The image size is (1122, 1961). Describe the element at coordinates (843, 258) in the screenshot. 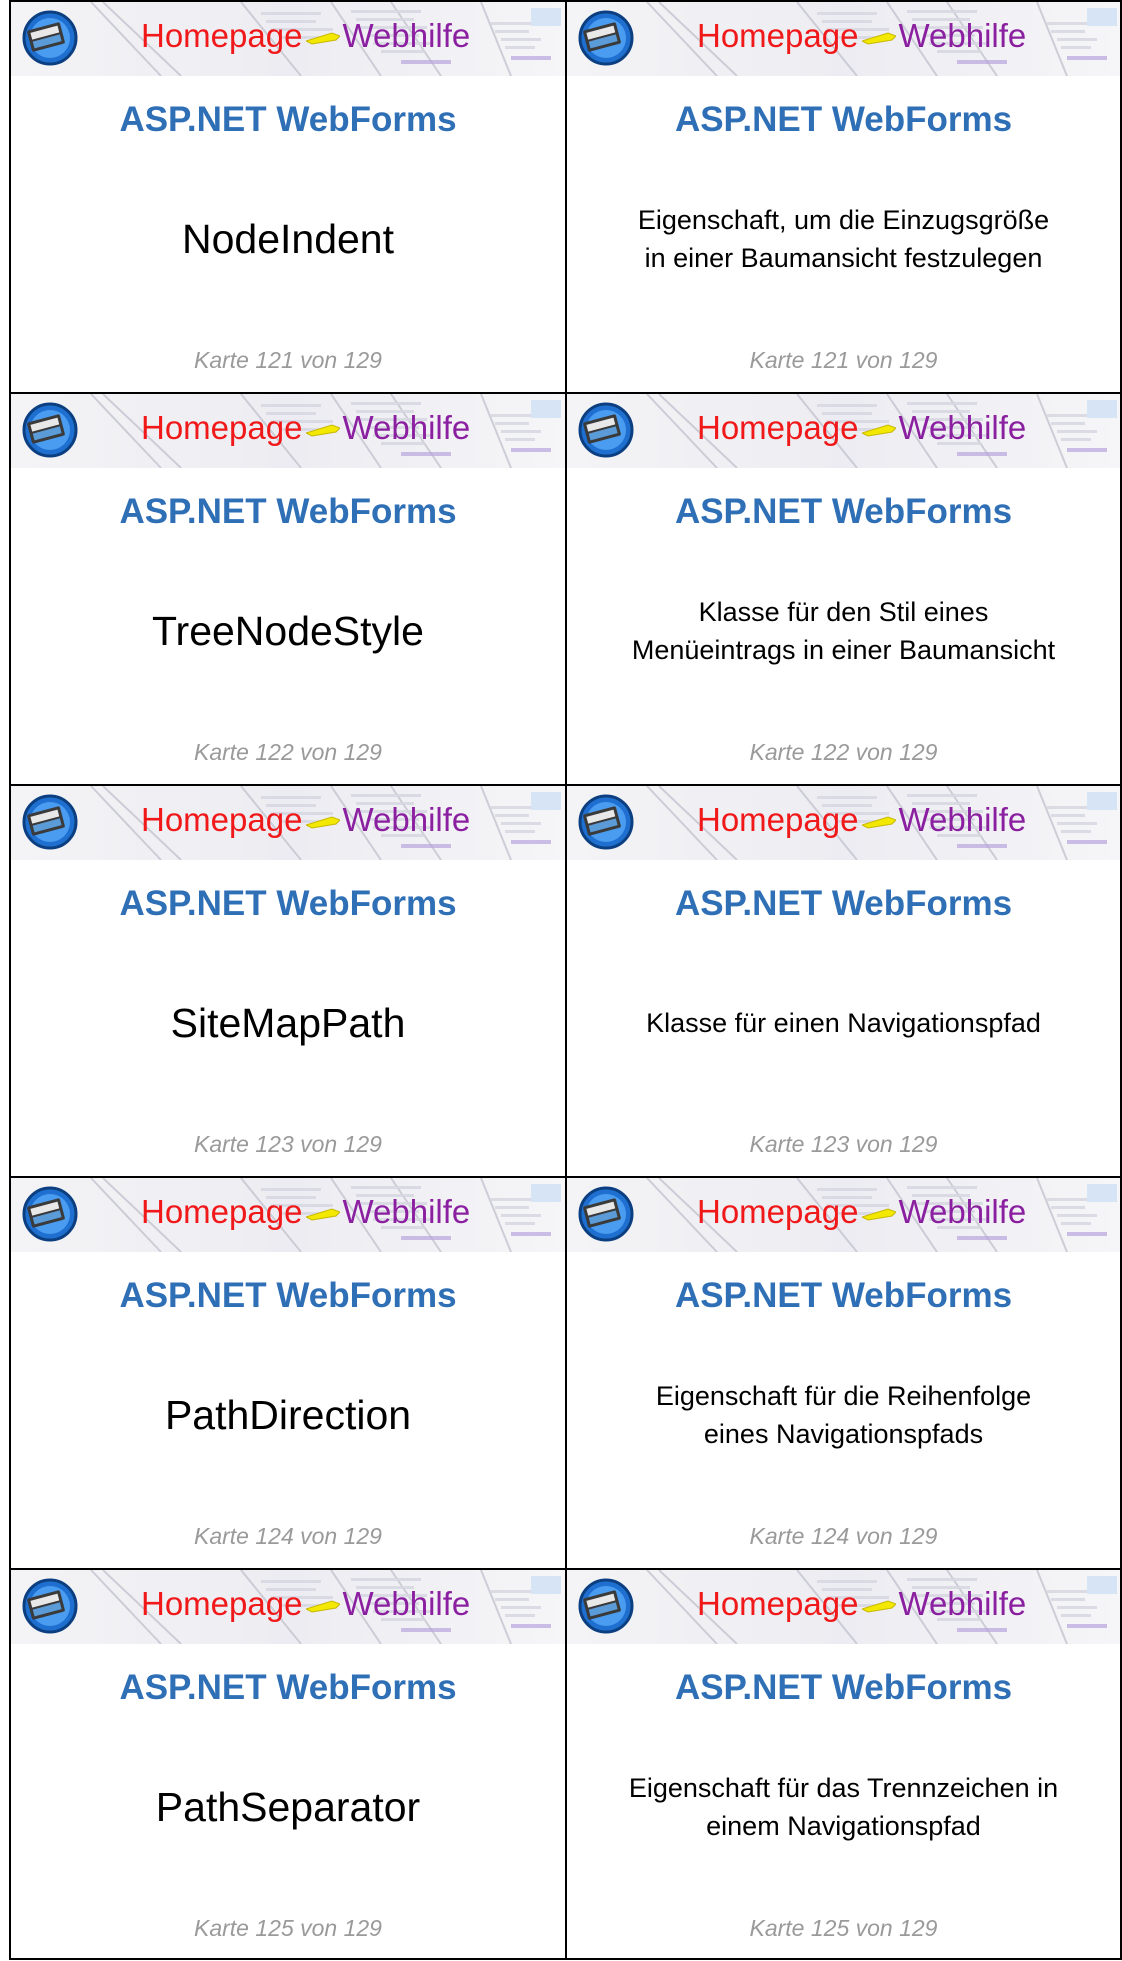

I see `card-description-line: in einer Baumansicht festzulegen` at that location.